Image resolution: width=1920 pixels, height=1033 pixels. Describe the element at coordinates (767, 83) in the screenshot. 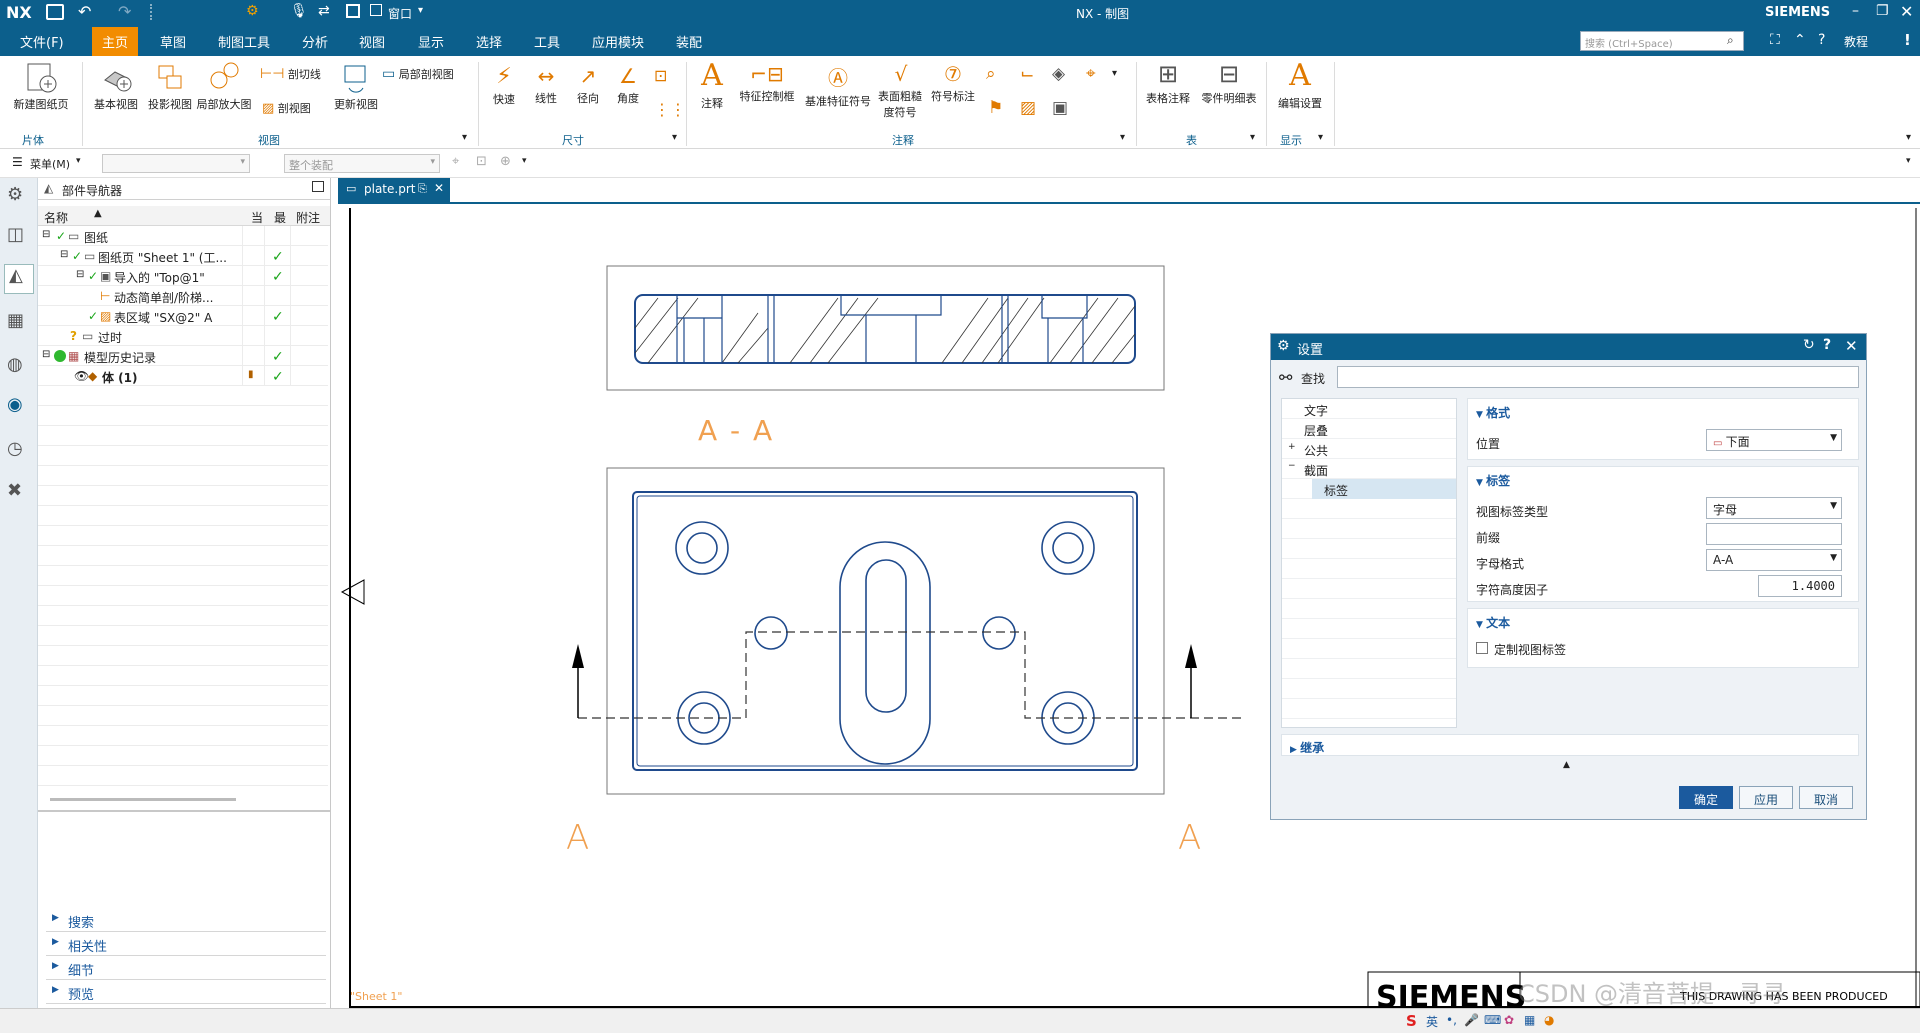

I see `fcf-button: ⌐⊟ 特征控制框` at that location.